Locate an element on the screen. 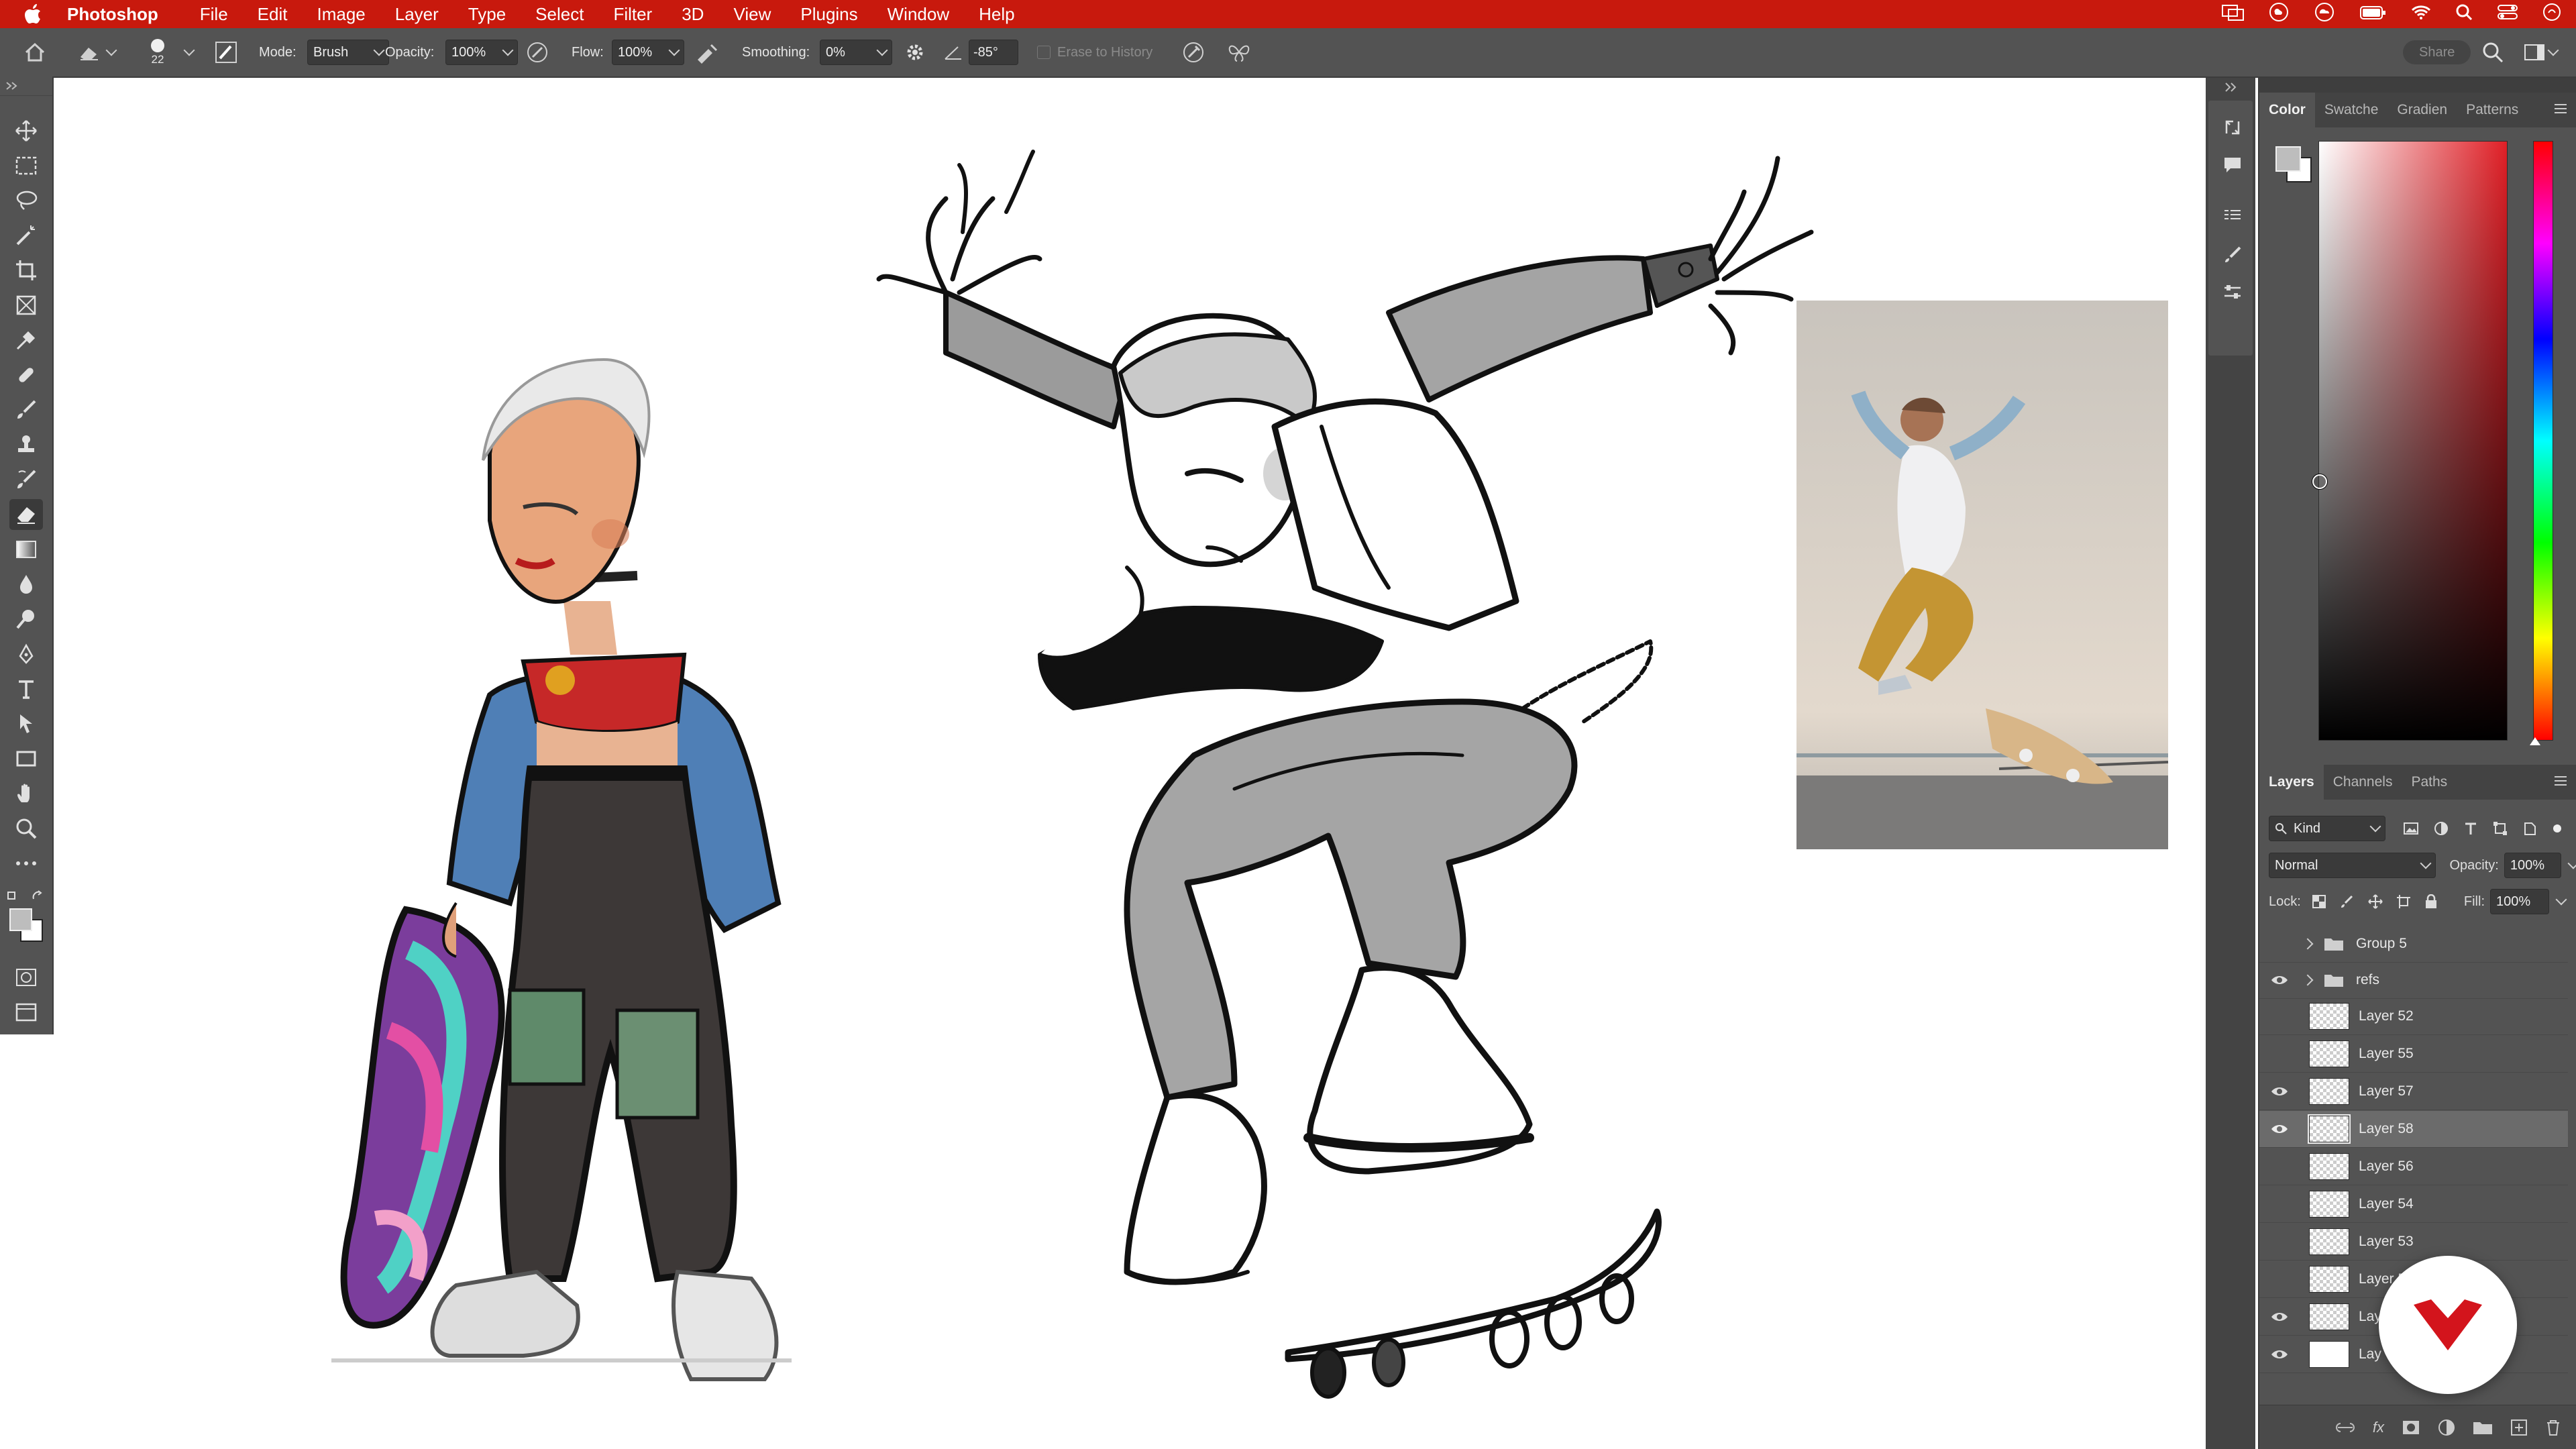 This screenshot has height=1449, width=2576. airbrush-icon is located at coordinates (707, 52).